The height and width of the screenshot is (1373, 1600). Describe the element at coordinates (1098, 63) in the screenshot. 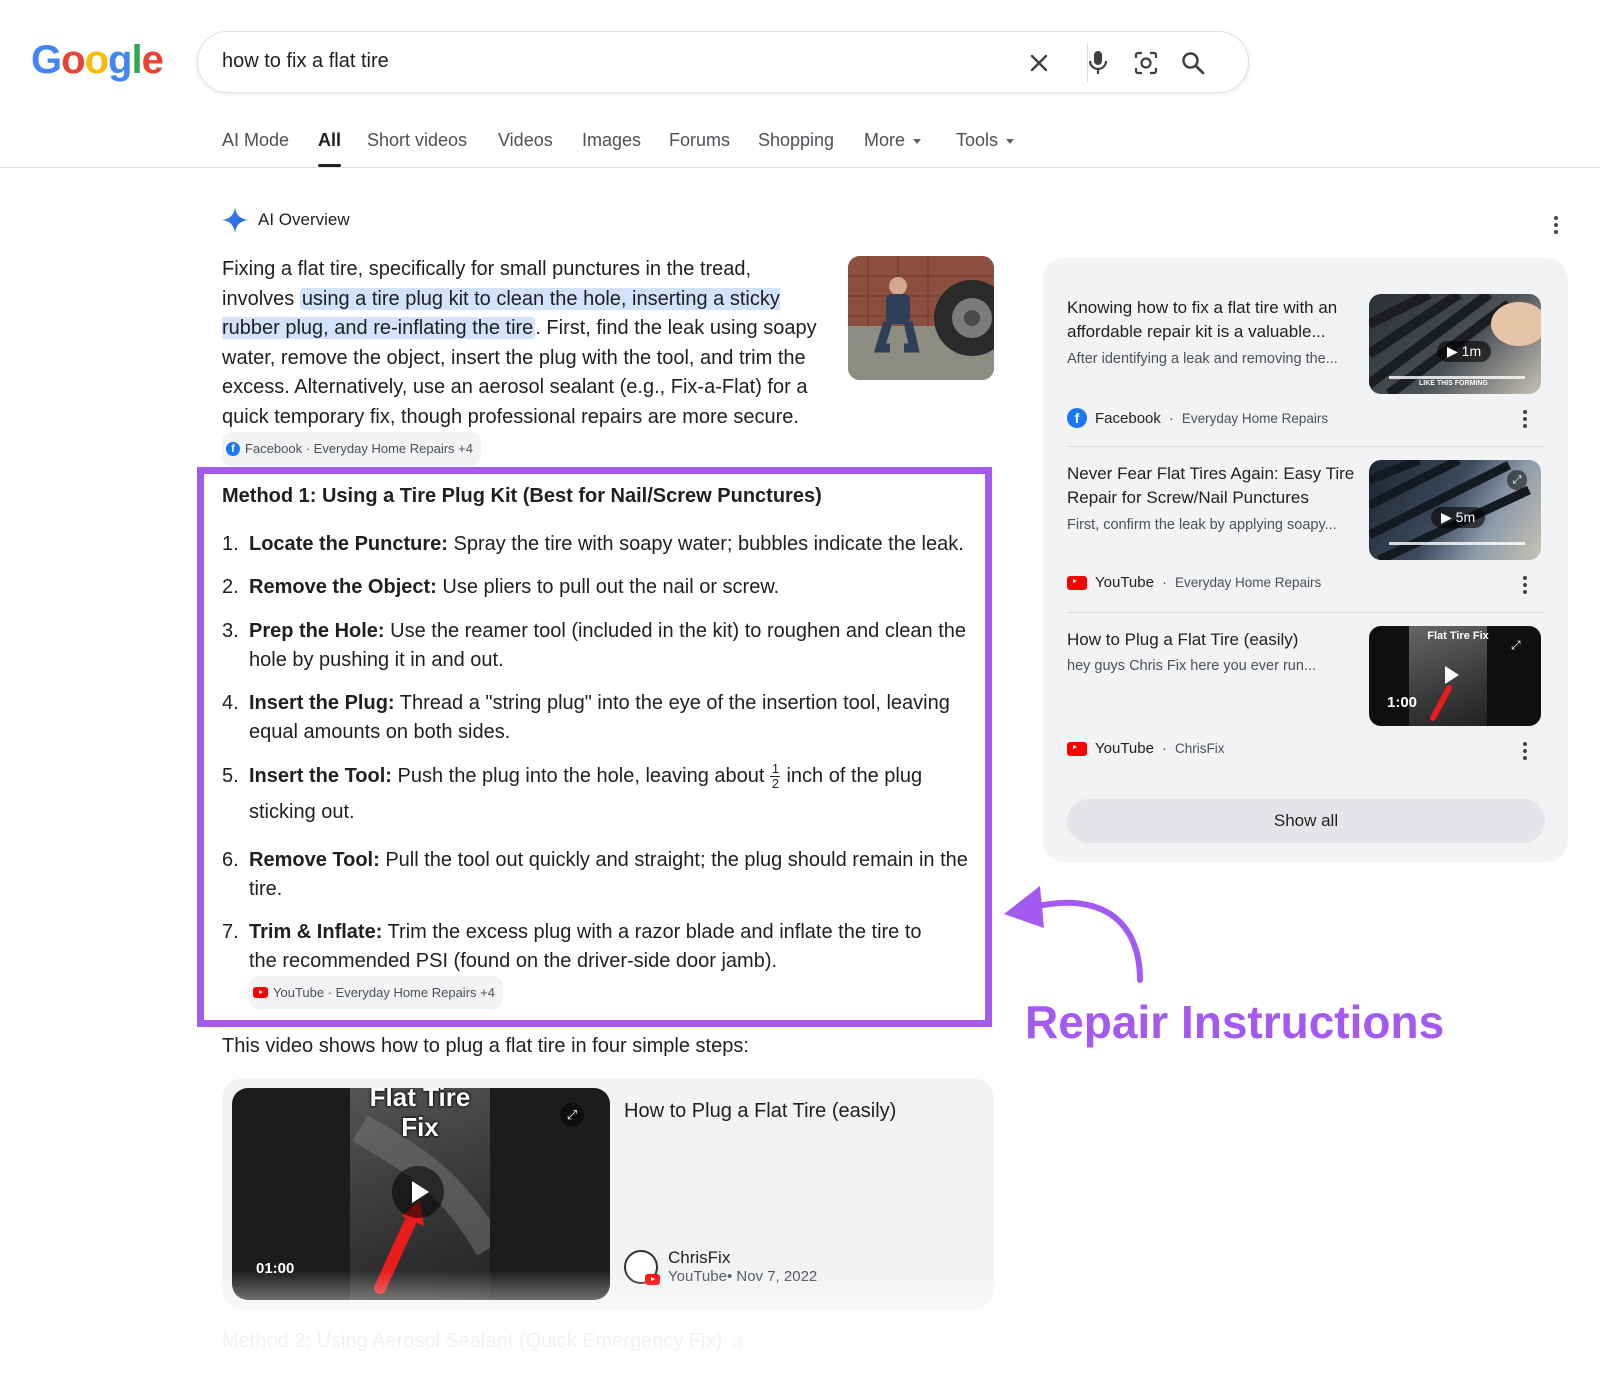

I see `microphone-icon` at that location.